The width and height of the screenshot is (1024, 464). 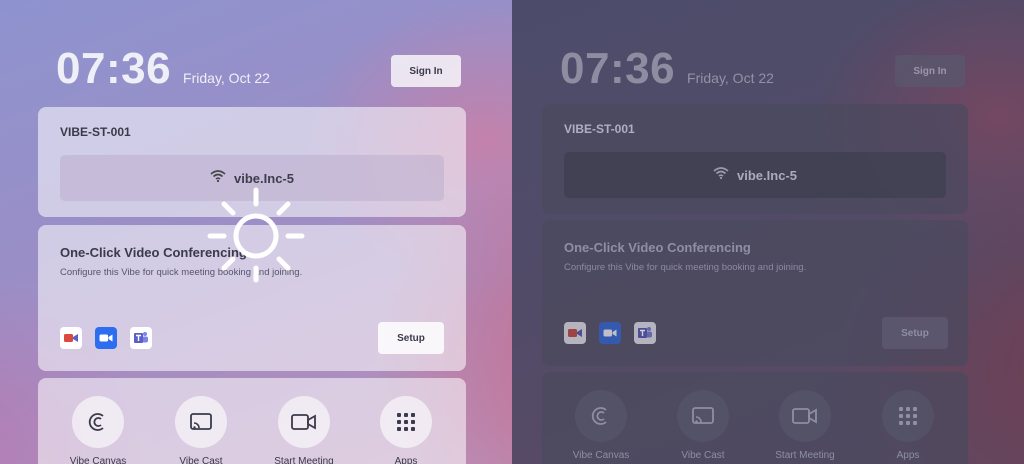 I want to click on device-card: VIBE-ST-001 vibe.Inc-5, so click(x=755, y=159).